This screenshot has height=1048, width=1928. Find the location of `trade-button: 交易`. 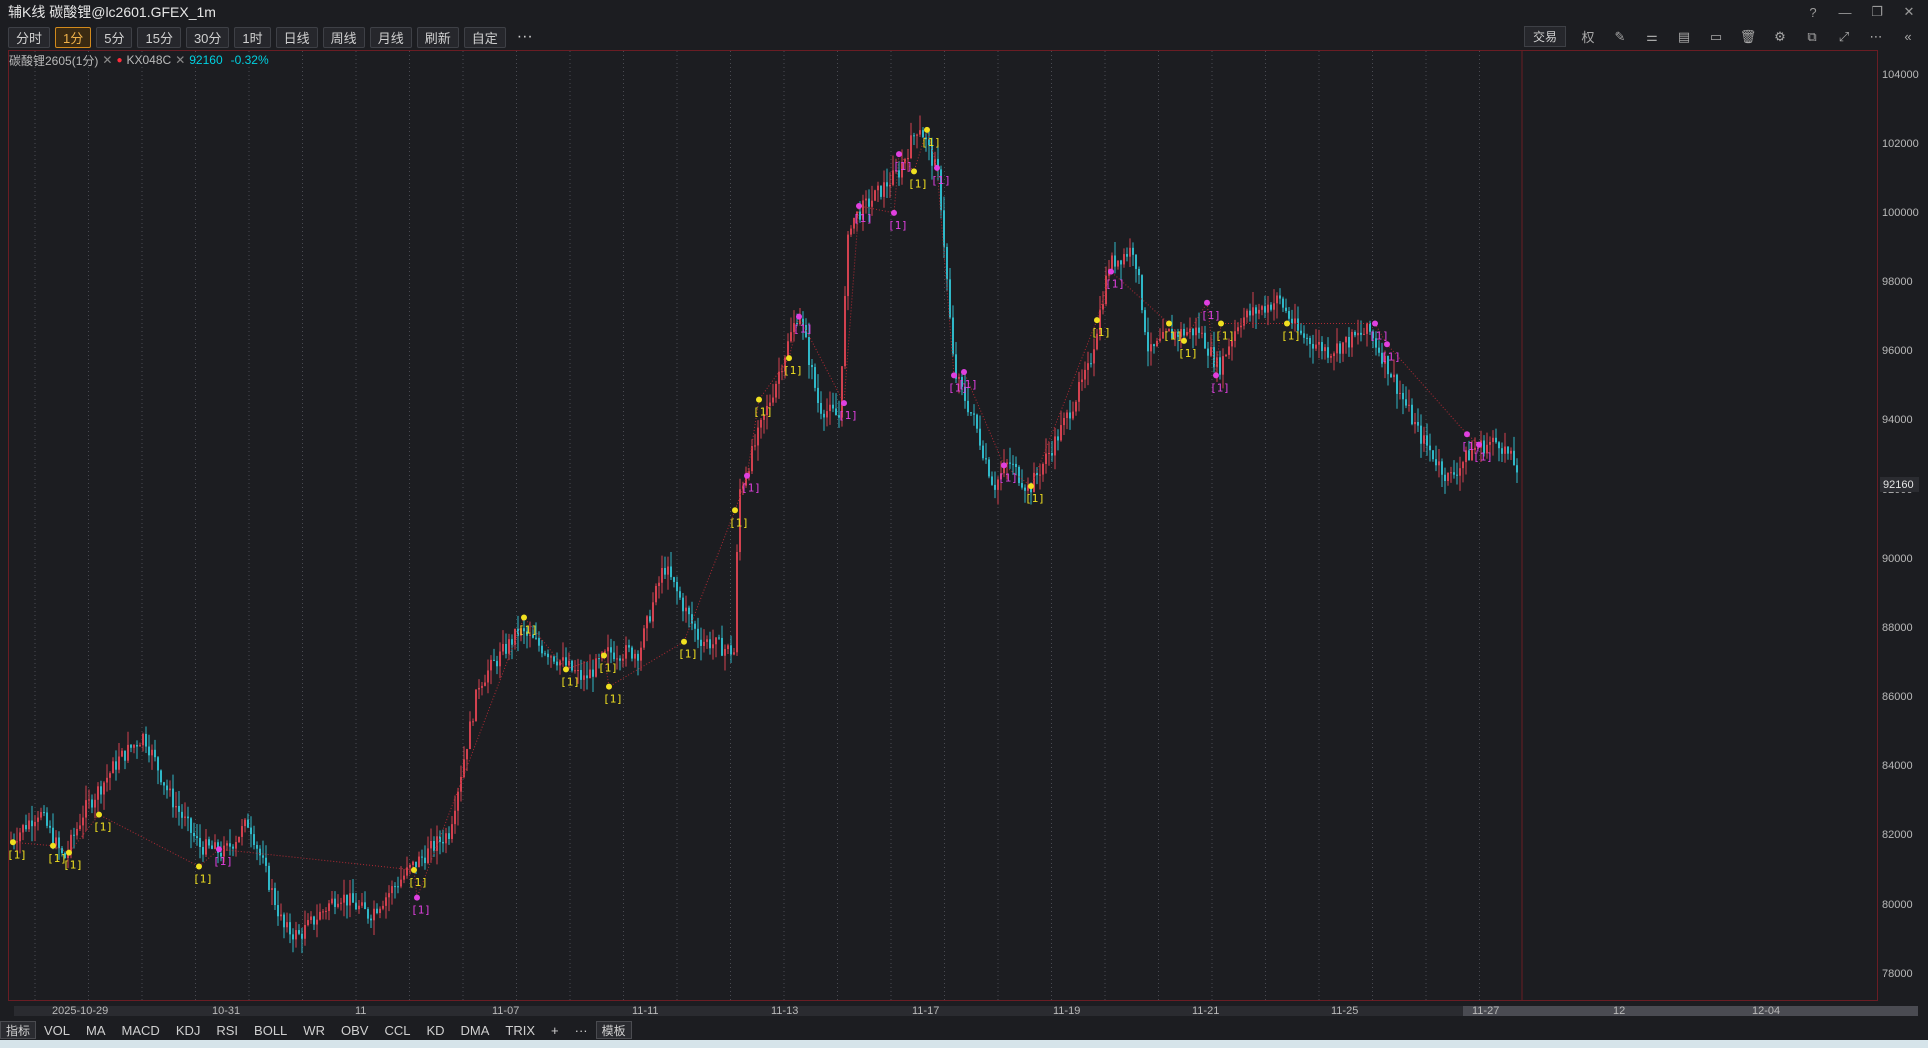

trade-button: 交易 is located at coordinates (1544, 36).